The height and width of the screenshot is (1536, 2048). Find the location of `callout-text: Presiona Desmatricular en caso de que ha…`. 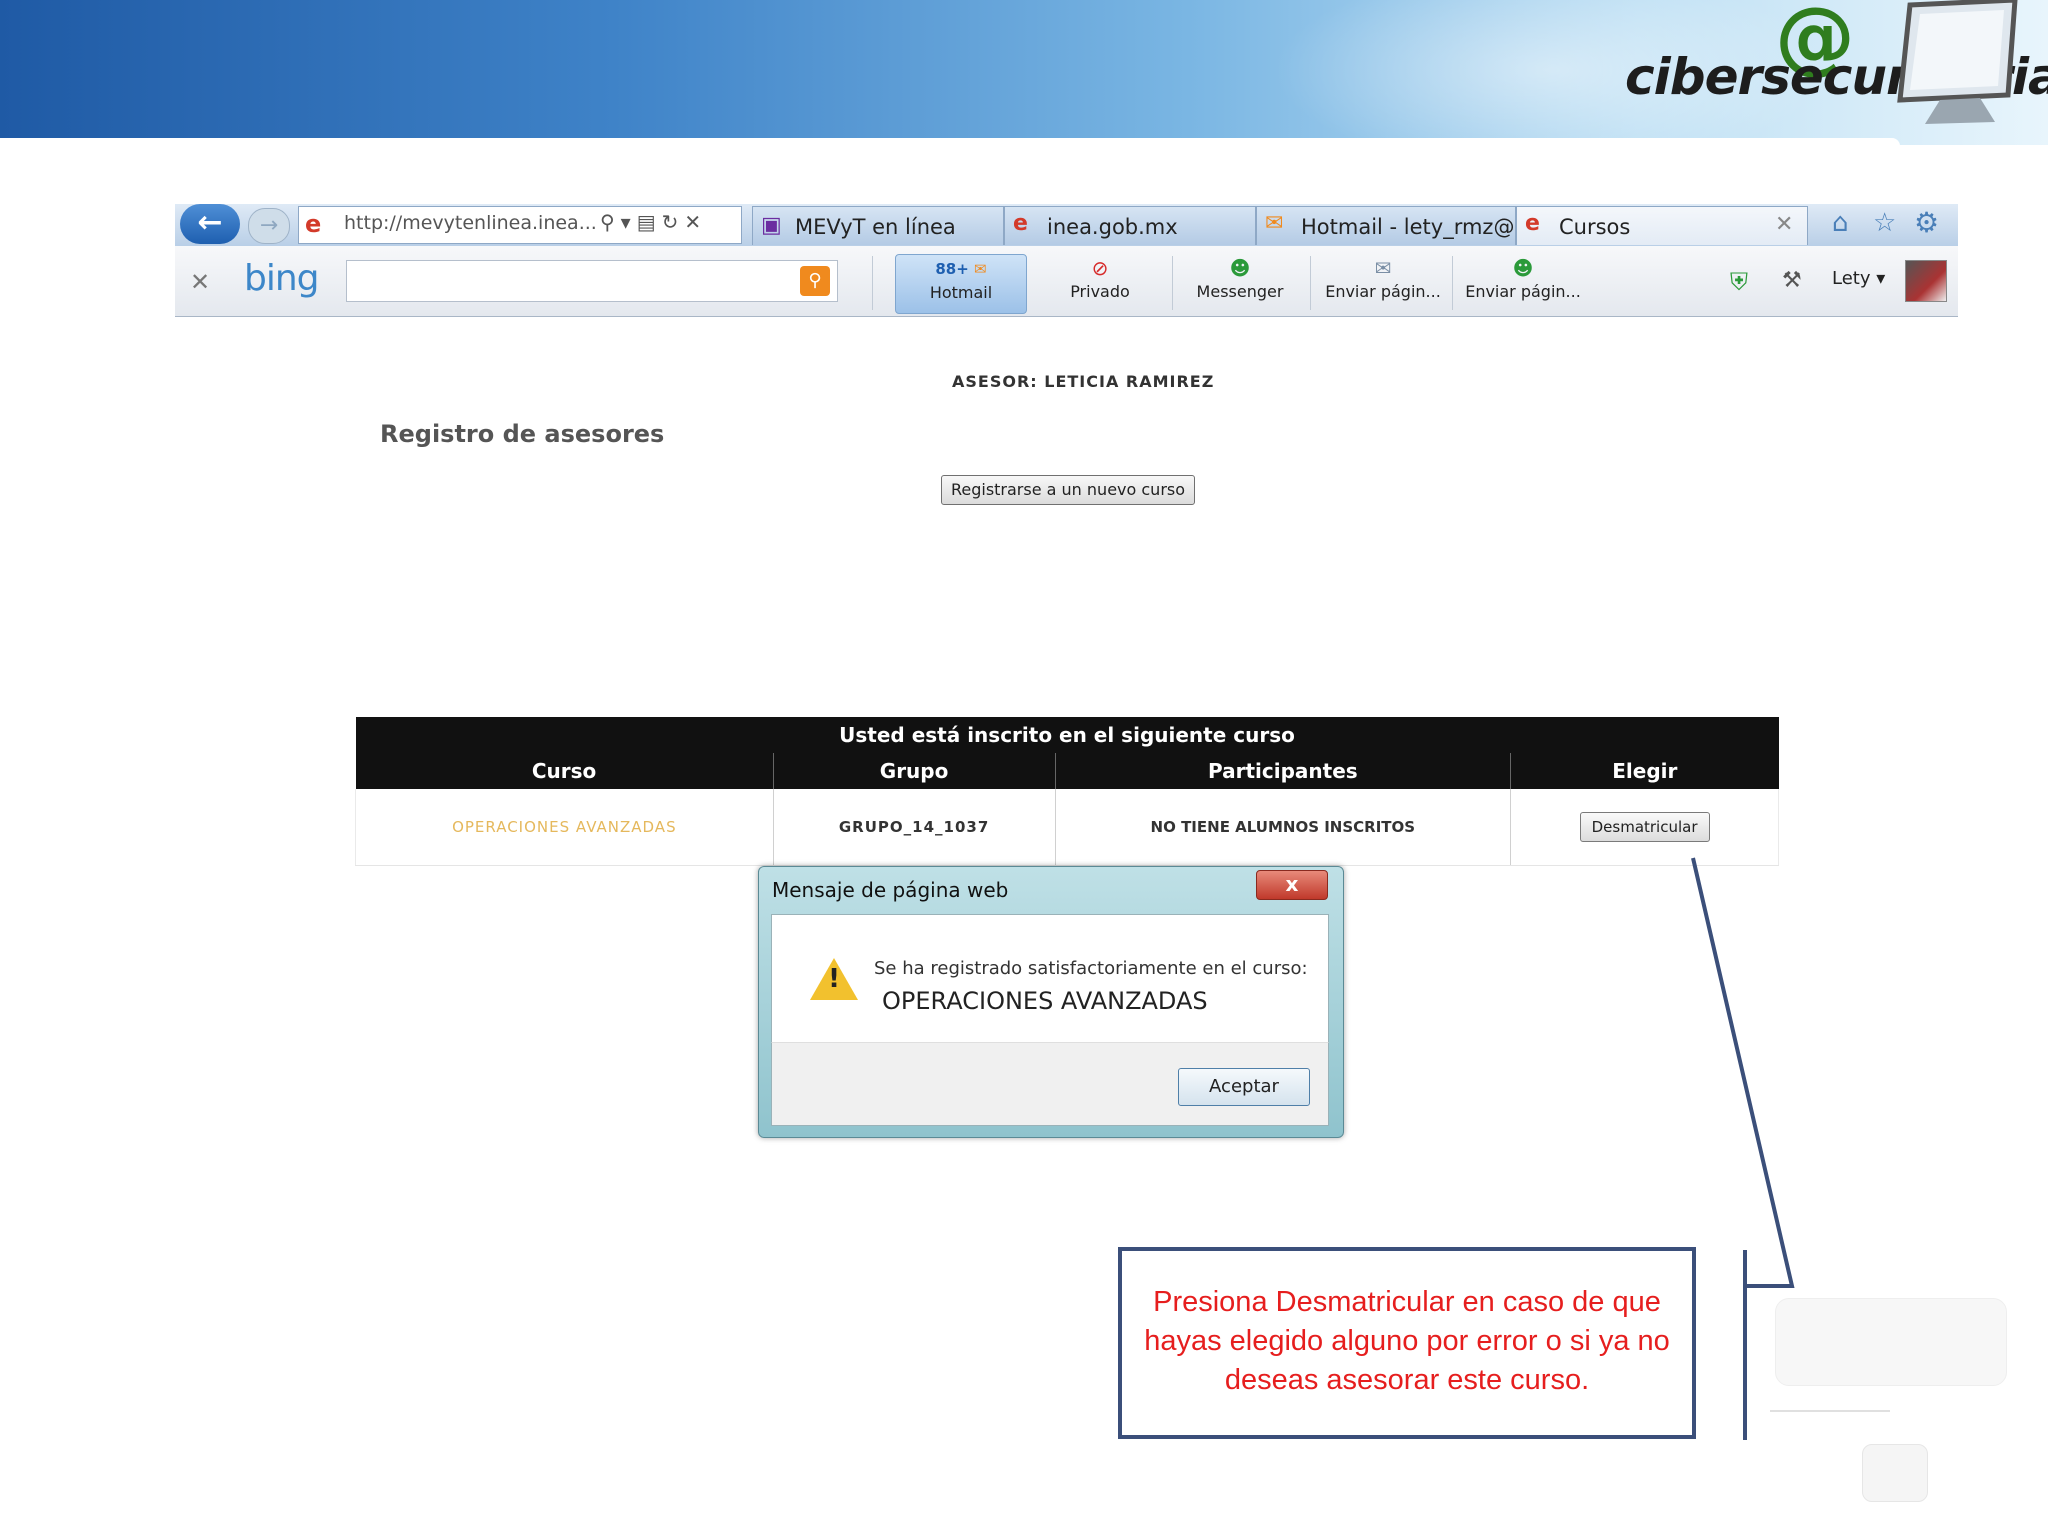

callout-text: Presiona Desmatricular en caso de que ha… is located at coordinates (1407, 1341).